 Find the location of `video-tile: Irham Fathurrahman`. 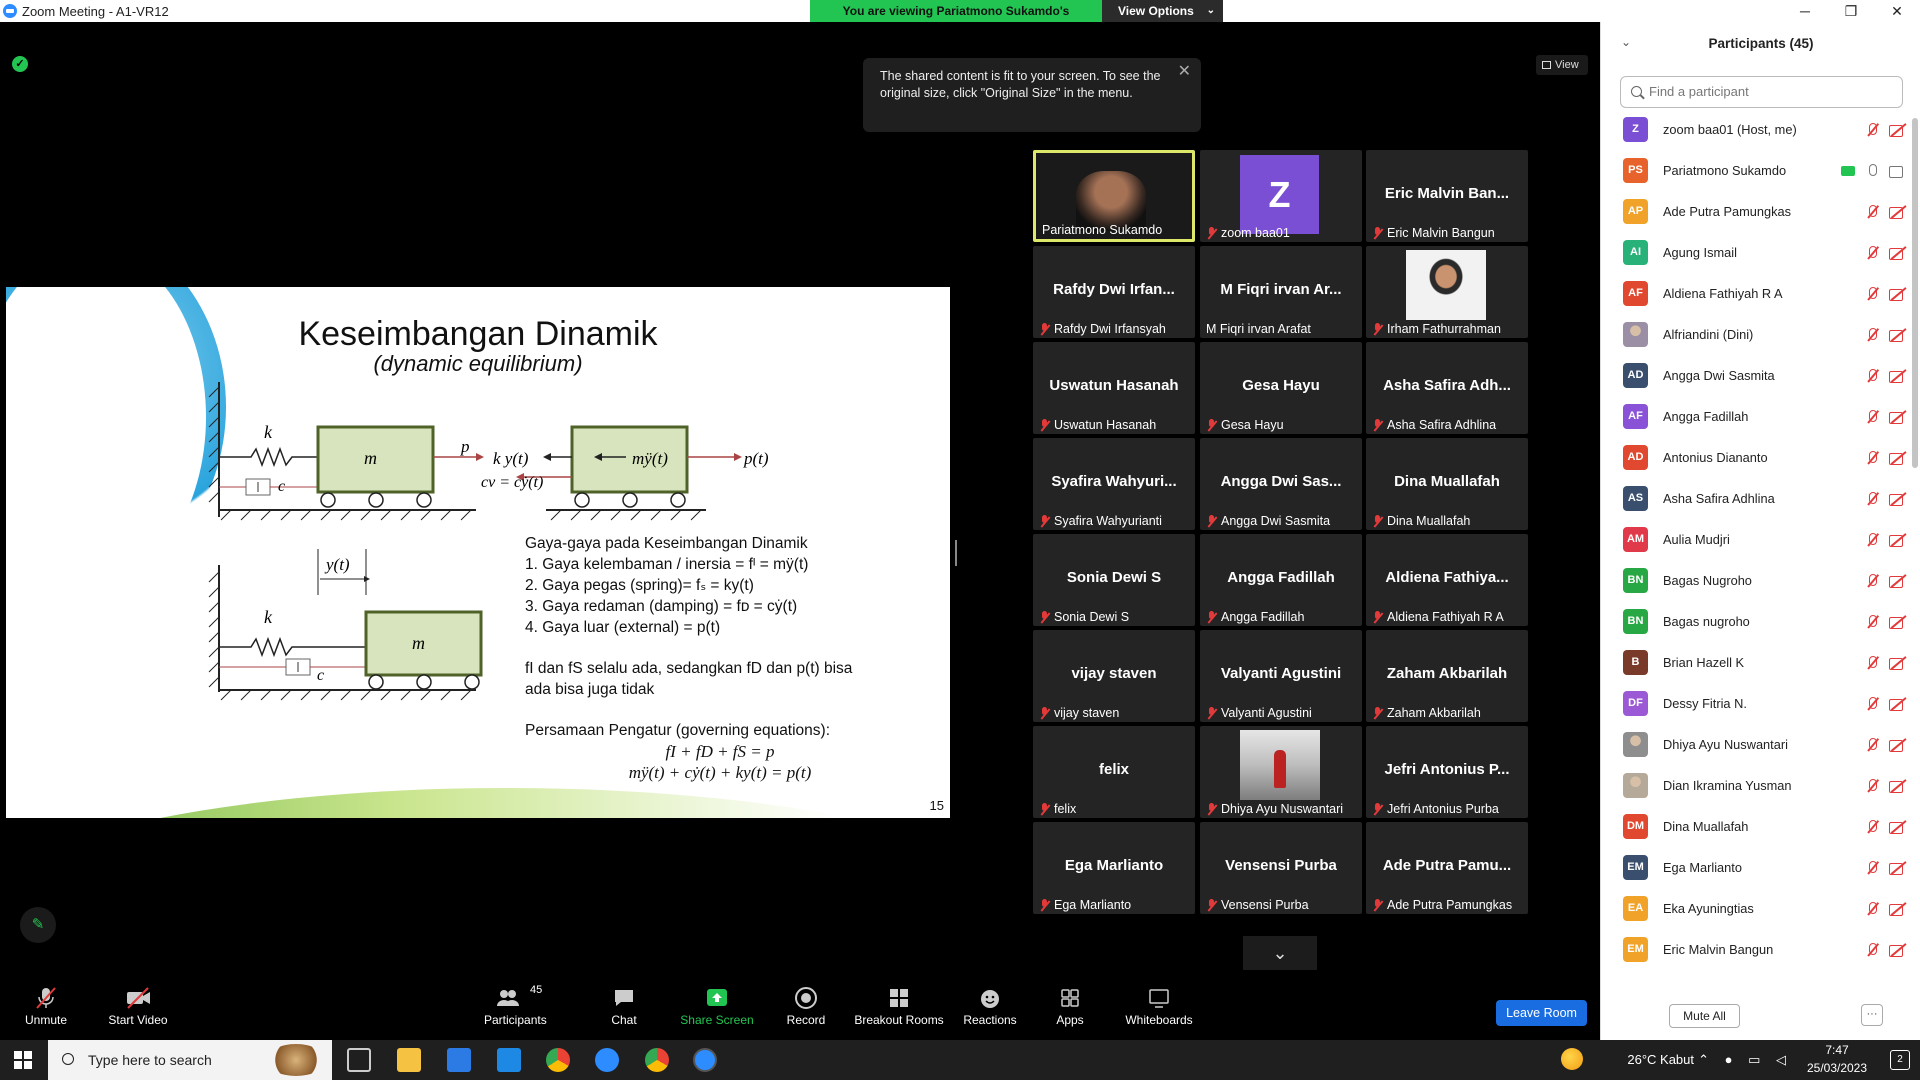

video-tile: Irham Fathurrahman is located at coordinates (1447, 292).